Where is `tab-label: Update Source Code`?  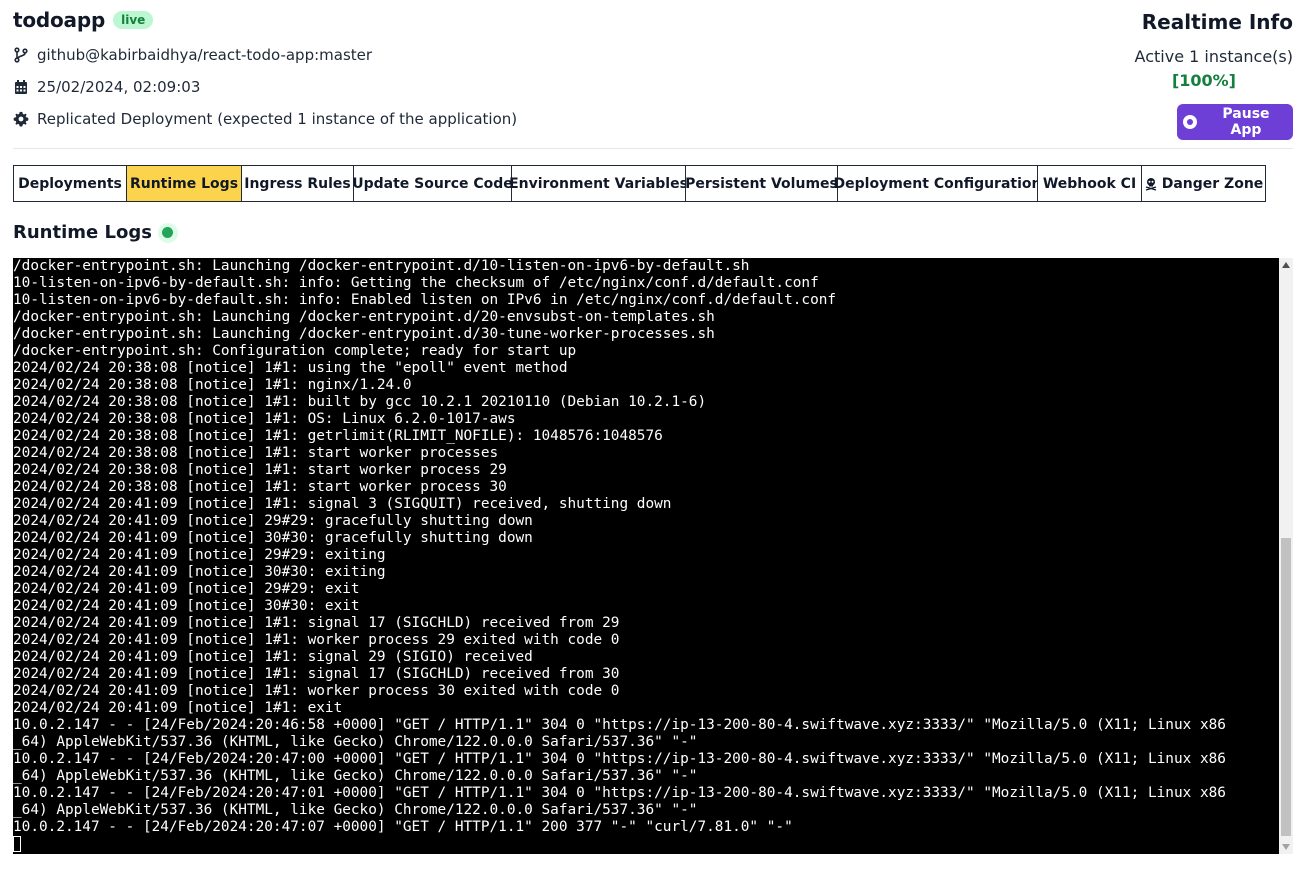 tab-label: Update Source Code is located at coordinates (432, 183).